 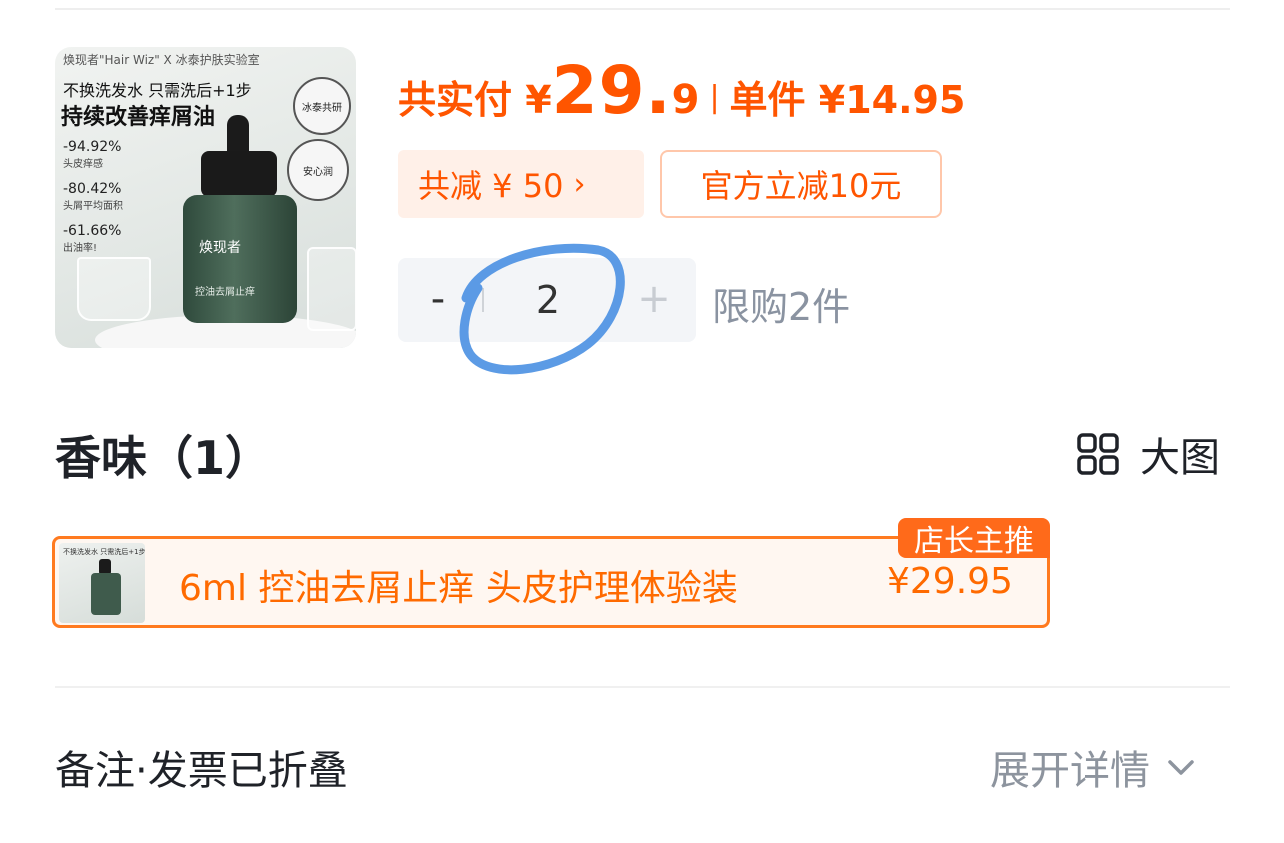 I want to click on flask-icon, so click(x=114, y=289).